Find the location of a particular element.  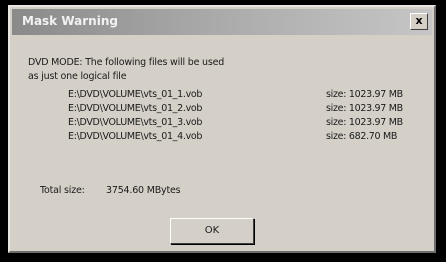

file-size: size: 682.70 MB is located at coordinates (362, 136).